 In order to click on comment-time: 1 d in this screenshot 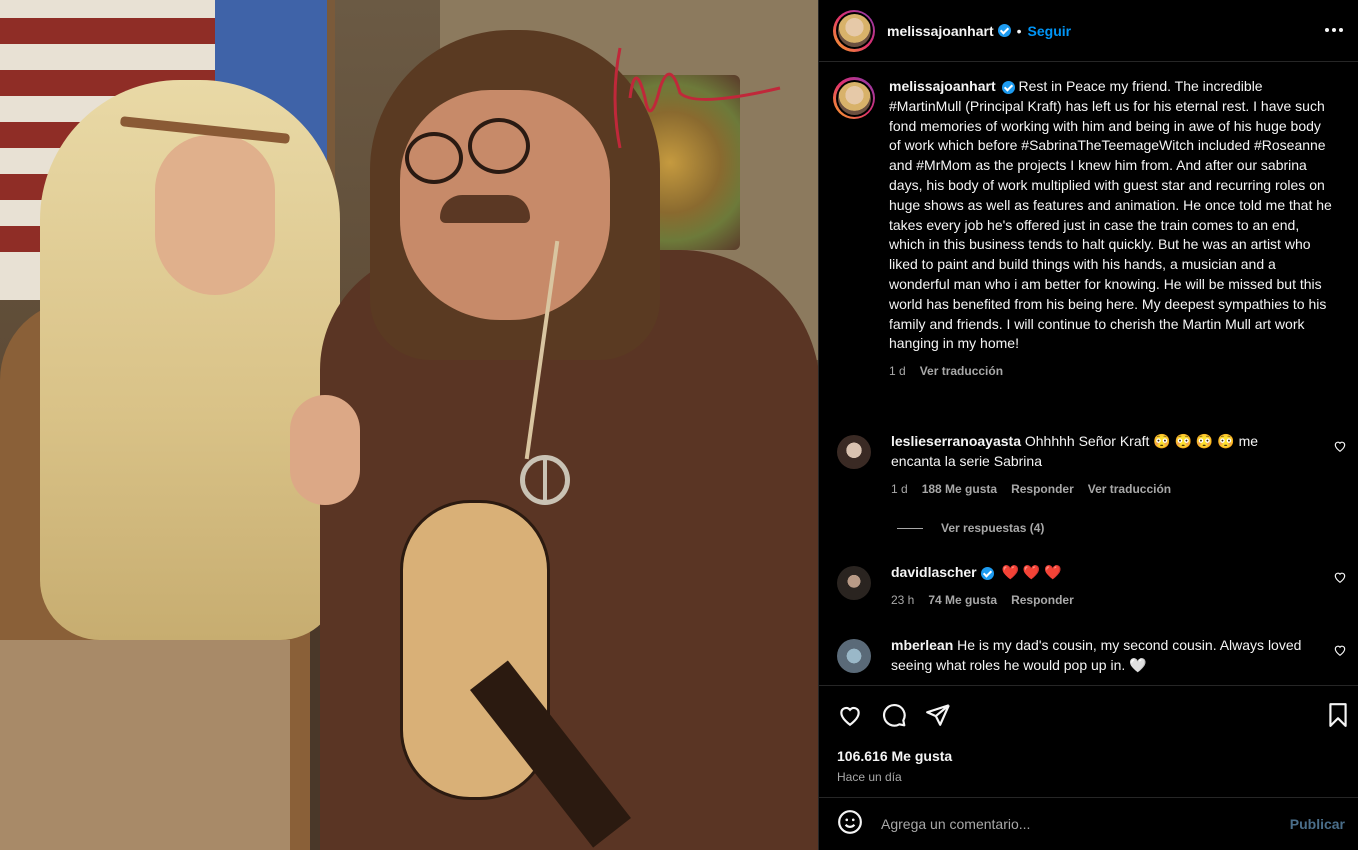, I will do `click(899, 489)`.